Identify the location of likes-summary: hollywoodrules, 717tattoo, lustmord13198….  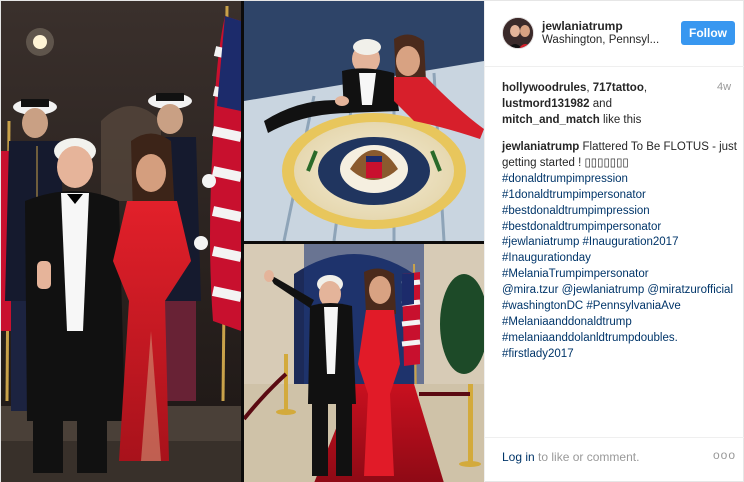
(604, 104).